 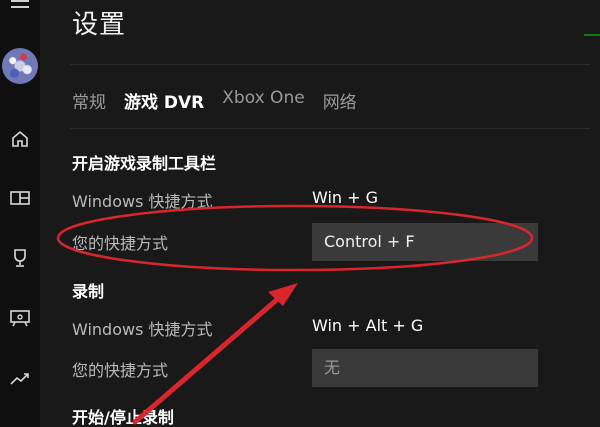 What do you see at coordinates (345, 197) in the screenshot?
I see `windows-shortcut-value: Win + G` at bounding box center [345, 197].